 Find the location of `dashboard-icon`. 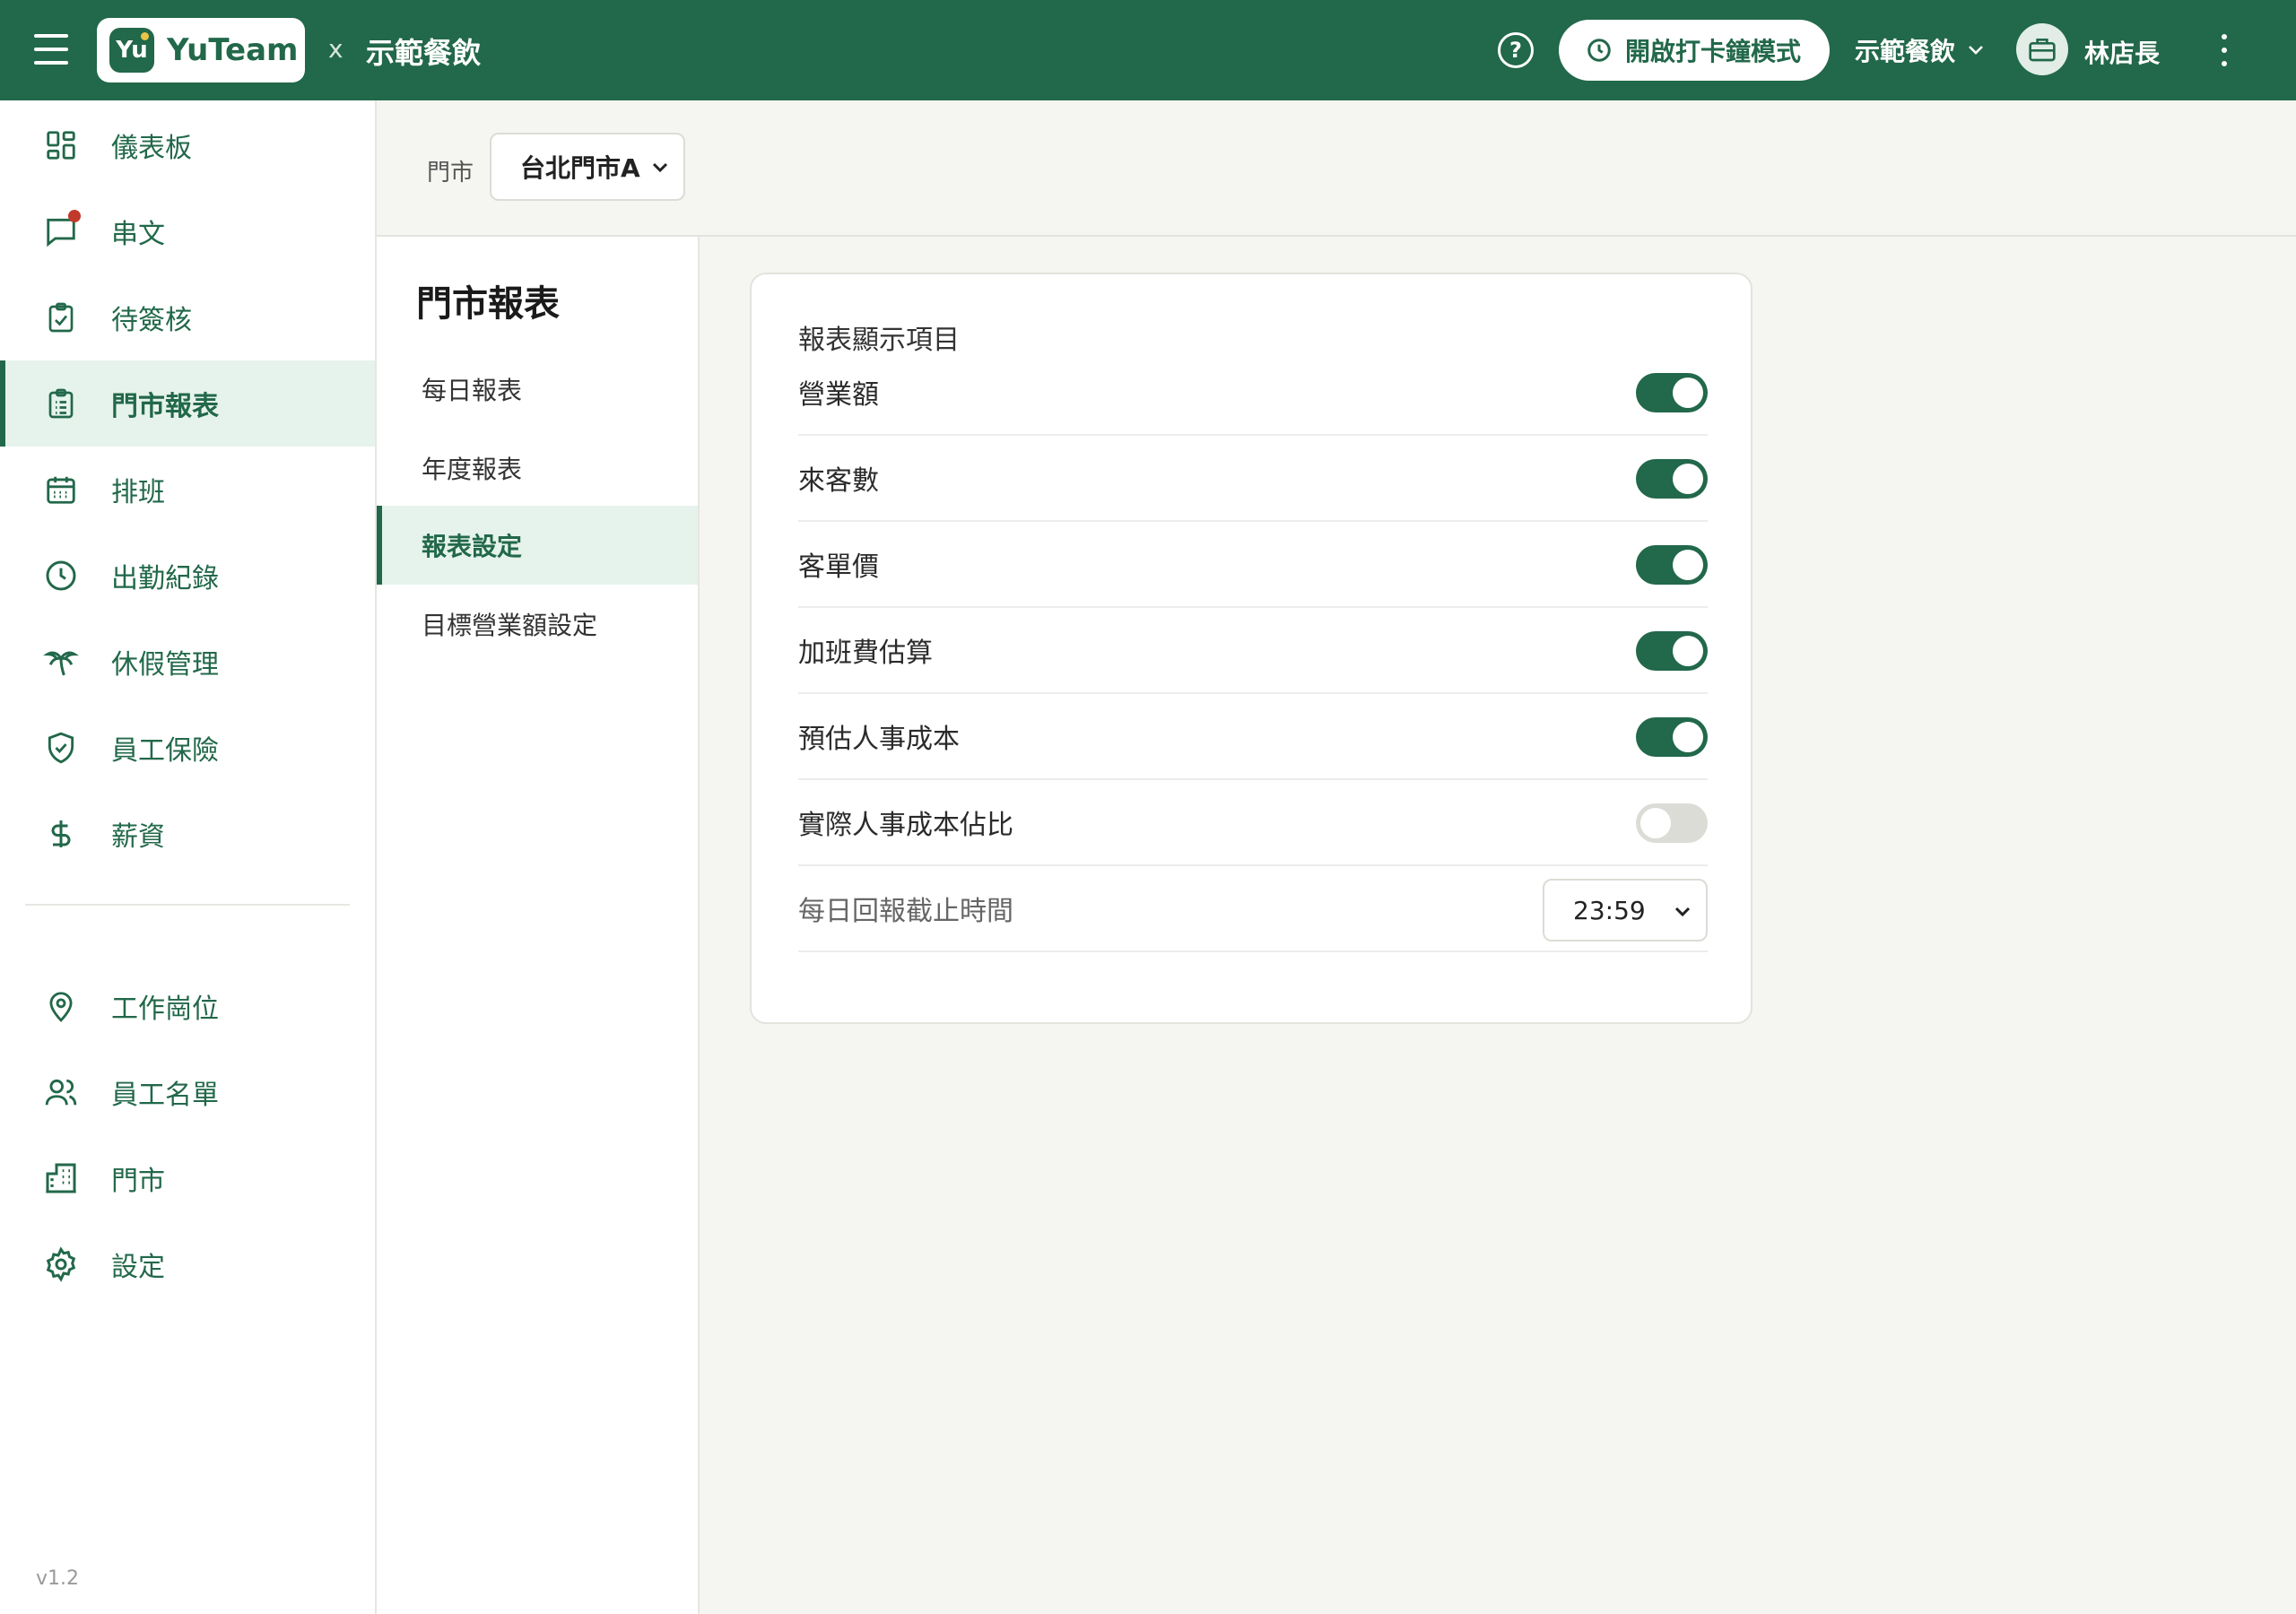

dashboard-icon is located at coordinates (61, 145).